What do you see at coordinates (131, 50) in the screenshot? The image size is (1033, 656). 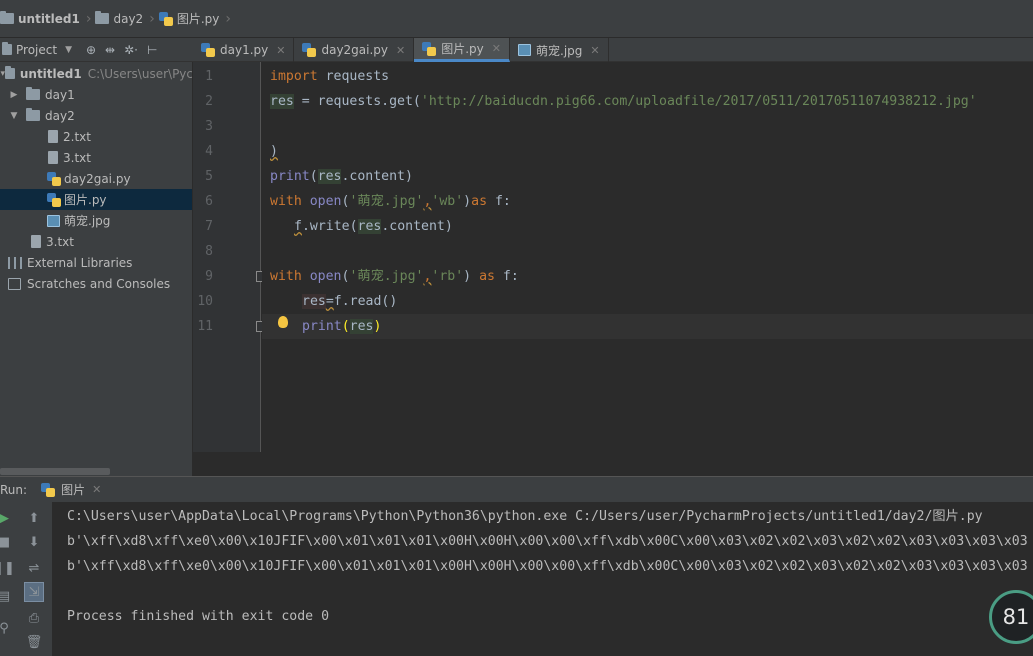 I see `settings-gear-icon: ✲·` at bounding box center [131, 50].